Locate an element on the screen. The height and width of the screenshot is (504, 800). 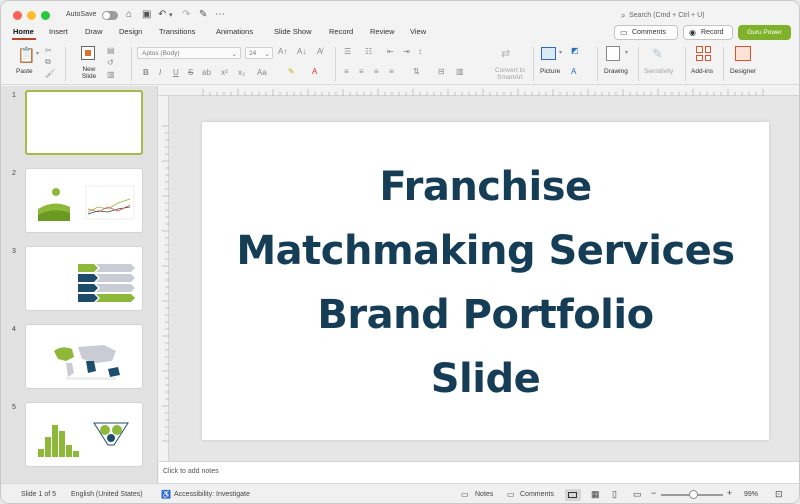
accessibility-status: Accessibility: Investigate is located at coordinates (212, 494).